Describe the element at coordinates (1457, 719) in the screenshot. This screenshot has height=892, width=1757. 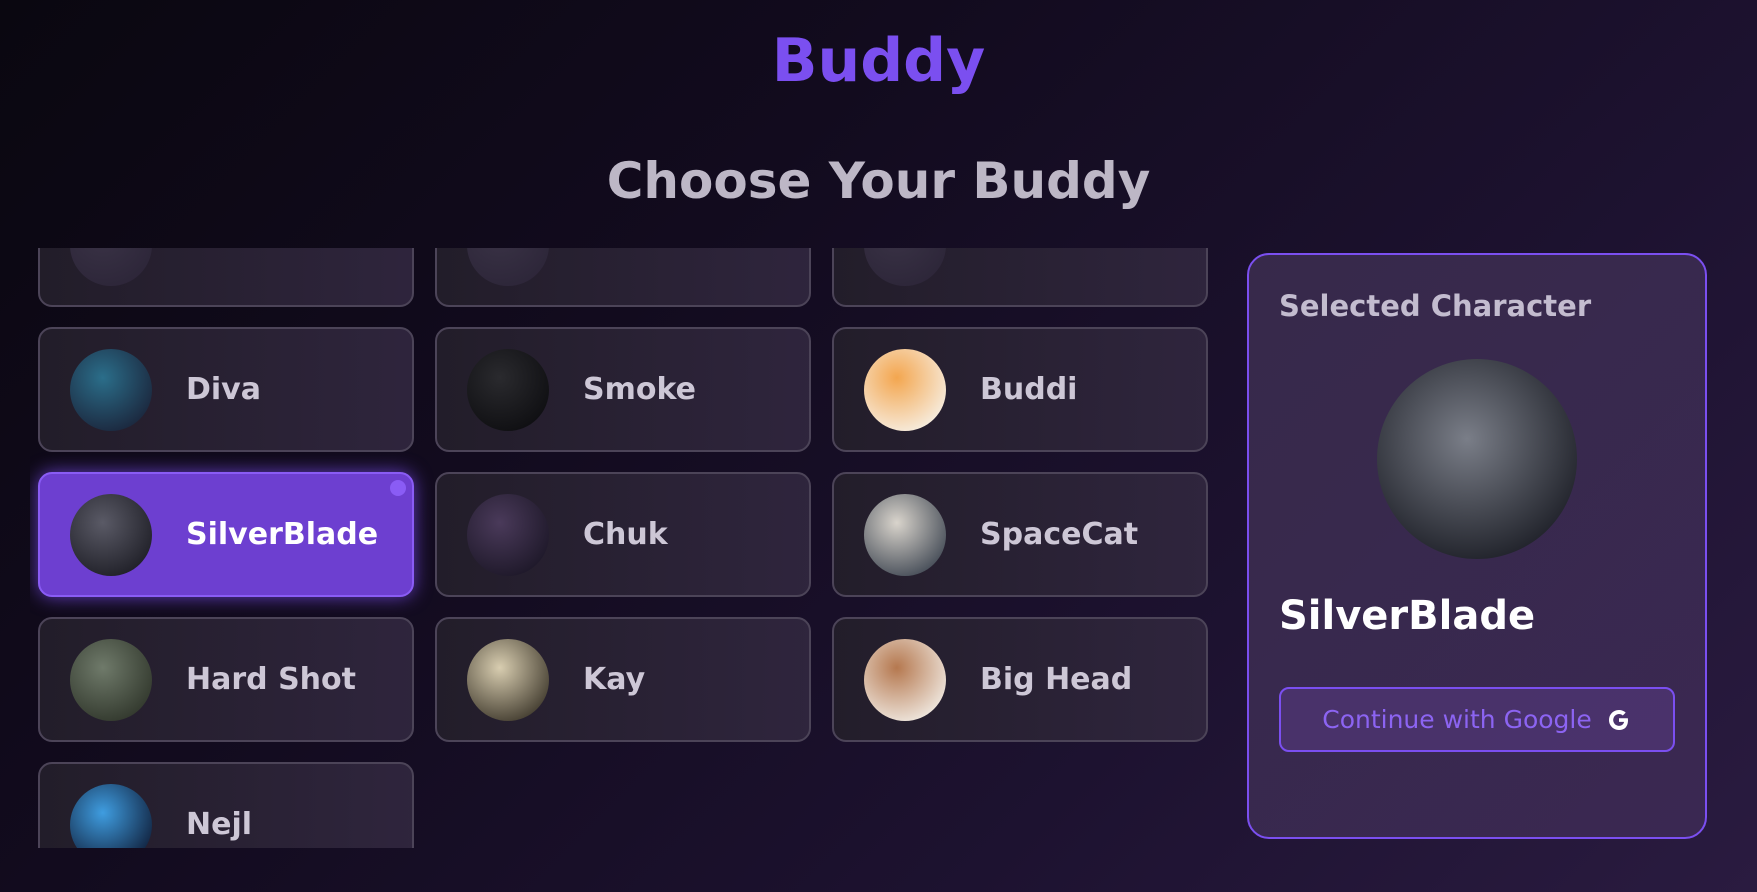
I see `google-button-label: Continue with Google` at that location.